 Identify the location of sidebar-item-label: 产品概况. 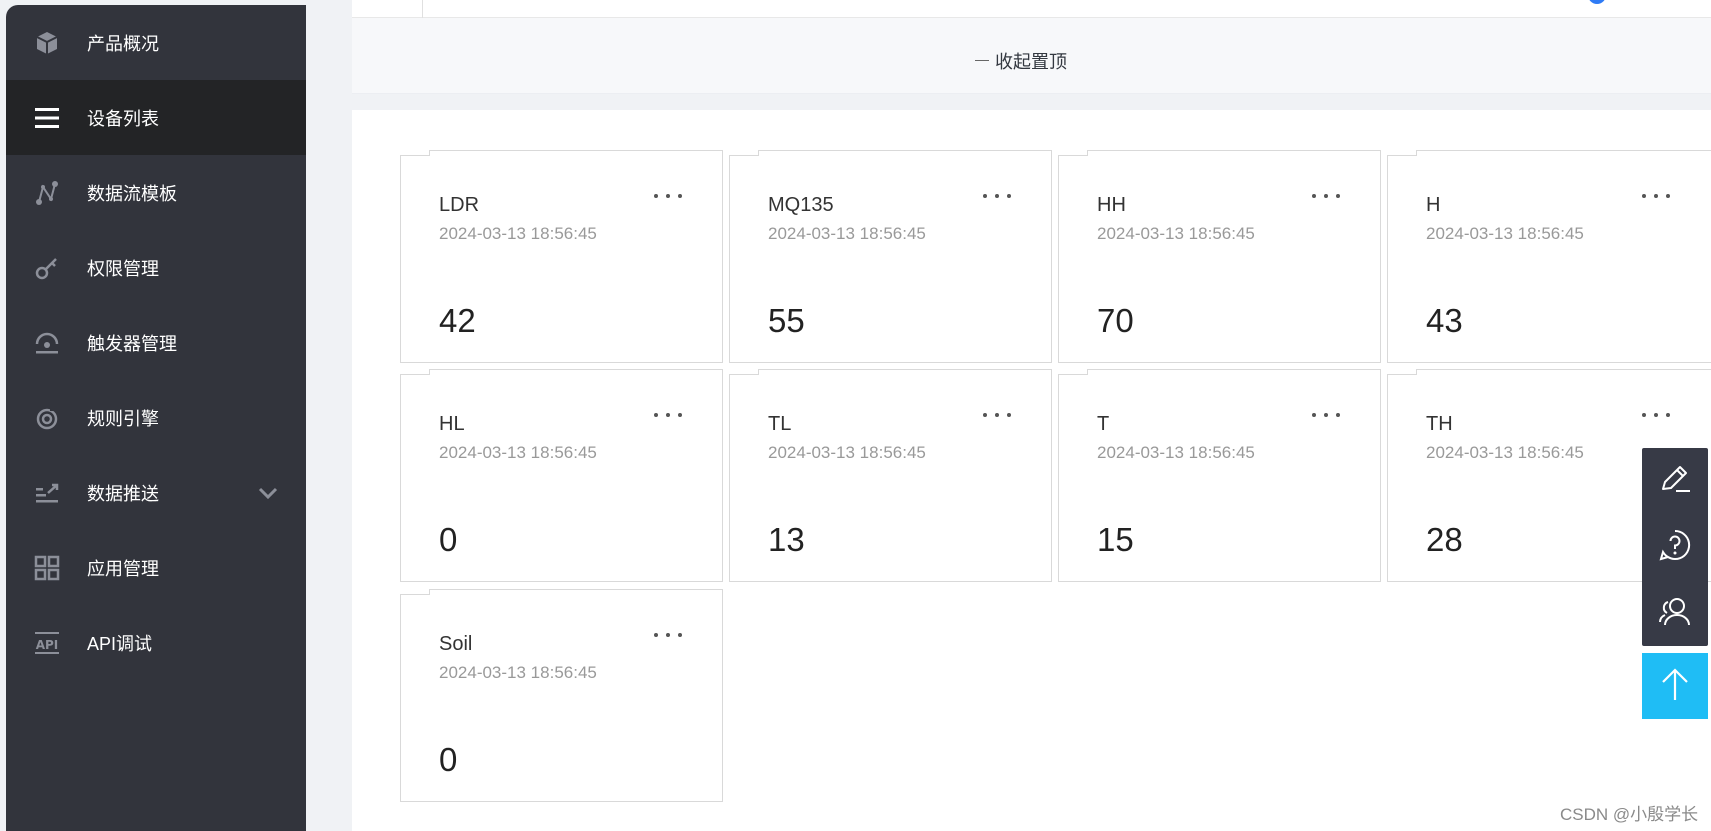
(123, 43).